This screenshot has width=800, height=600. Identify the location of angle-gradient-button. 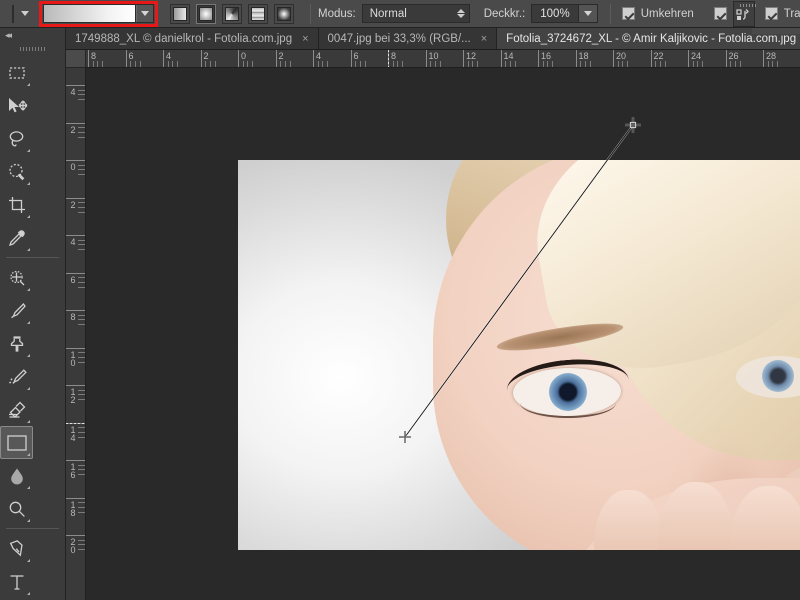
(232, 13).